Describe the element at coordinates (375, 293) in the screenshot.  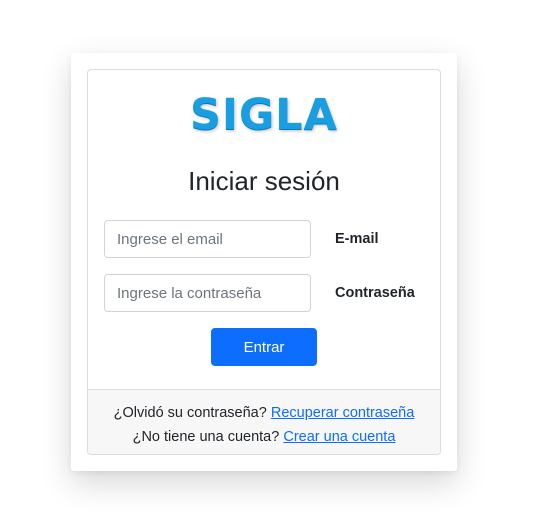
I see `password-label: Contraseña` at that location.